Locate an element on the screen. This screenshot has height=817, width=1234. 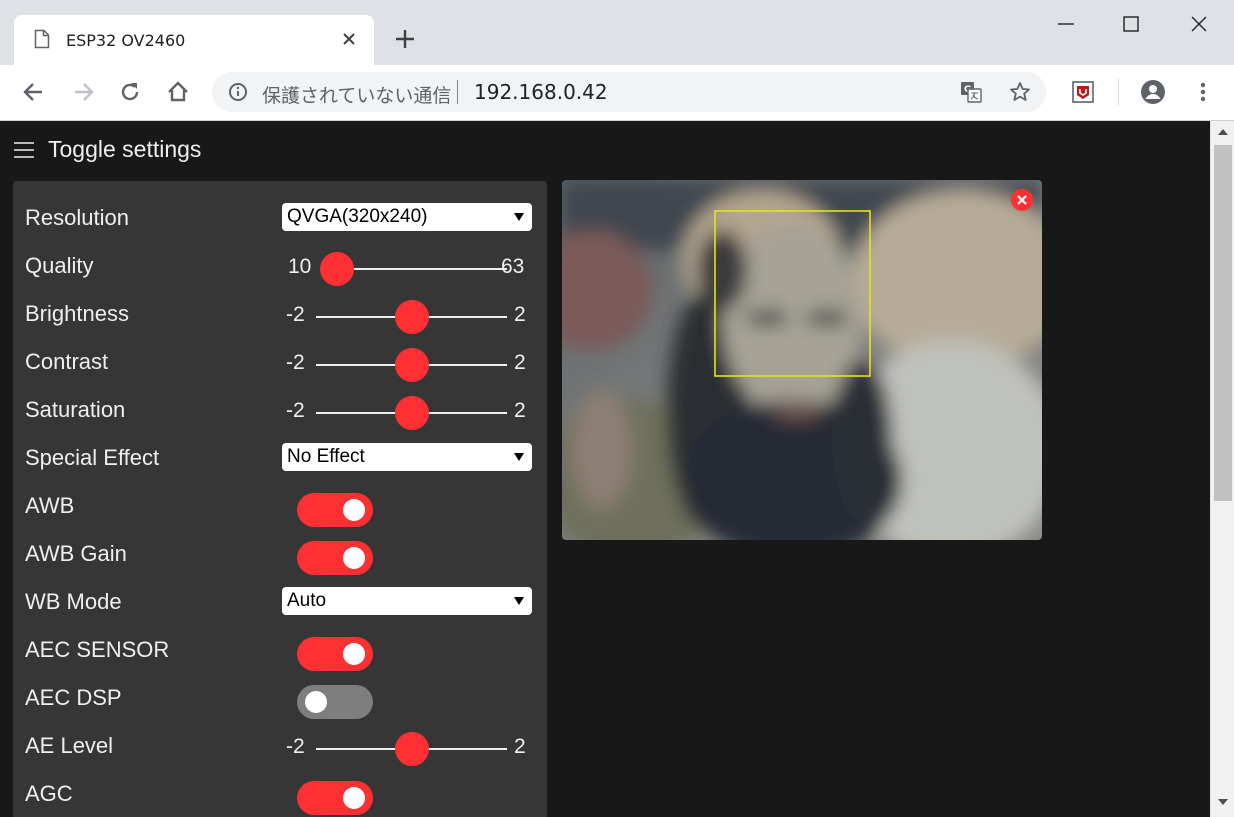
extension-icon is located at coordinates (1083, 92).